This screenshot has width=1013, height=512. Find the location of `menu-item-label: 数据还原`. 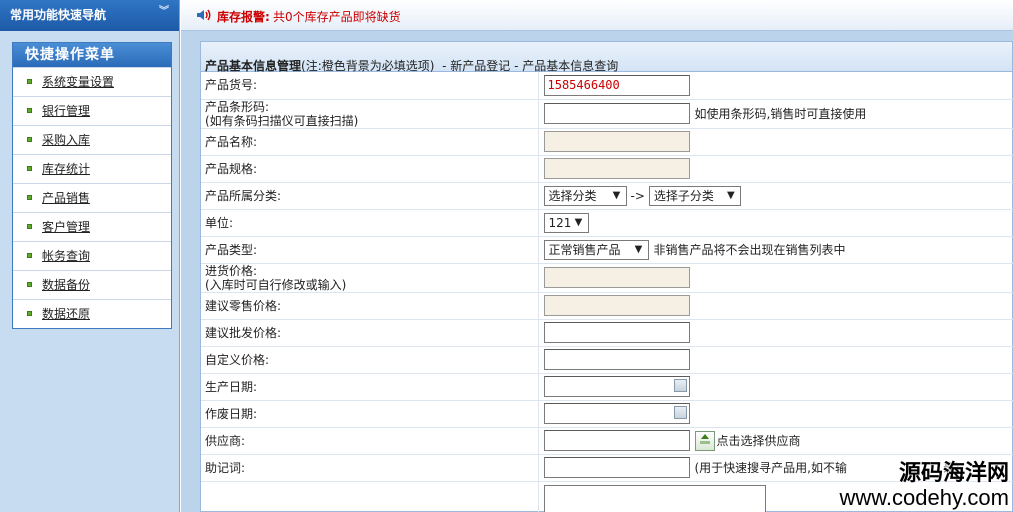

menu-item-label: 数据还原 is located at coordinates (66, 314).